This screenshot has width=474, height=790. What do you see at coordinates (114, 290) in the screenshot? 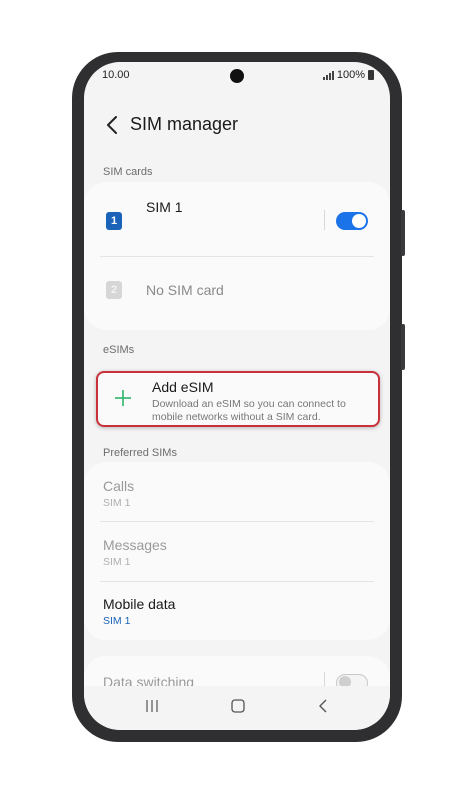
I see `sim-2-icon: 2` at bounding box center [114, 290].